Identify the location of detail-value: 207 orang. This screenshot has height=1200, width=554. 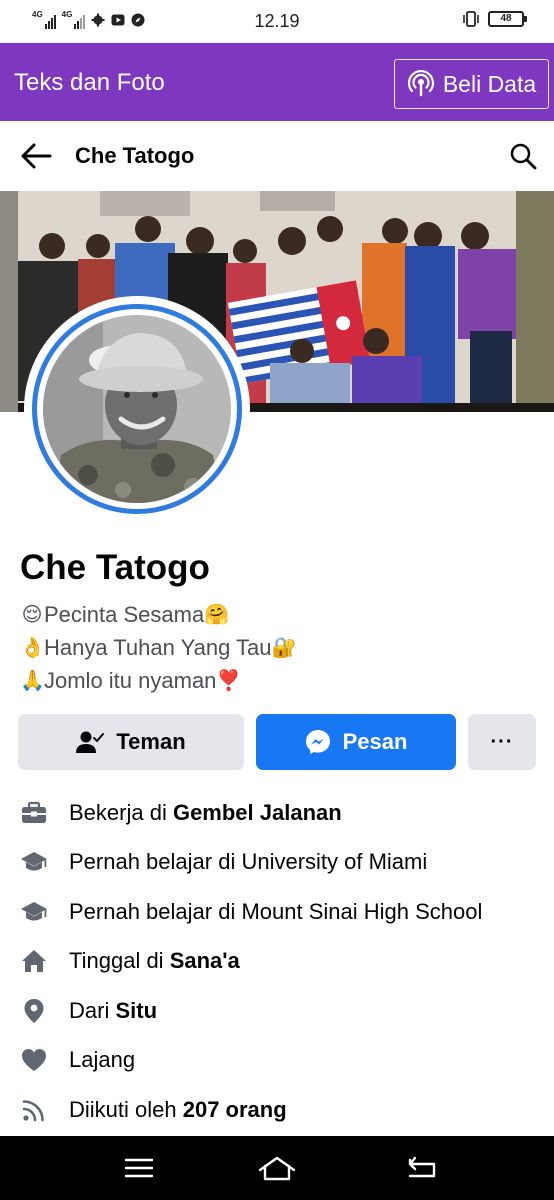
(234, 1109).